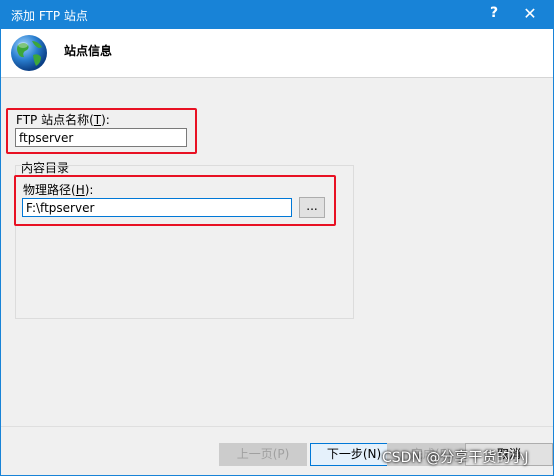 This screenshot has height=476, width=554. What do you see at coordinates (30, 54) in the screenshot?
I see `globe-icon` at bounding box center [30, 54].